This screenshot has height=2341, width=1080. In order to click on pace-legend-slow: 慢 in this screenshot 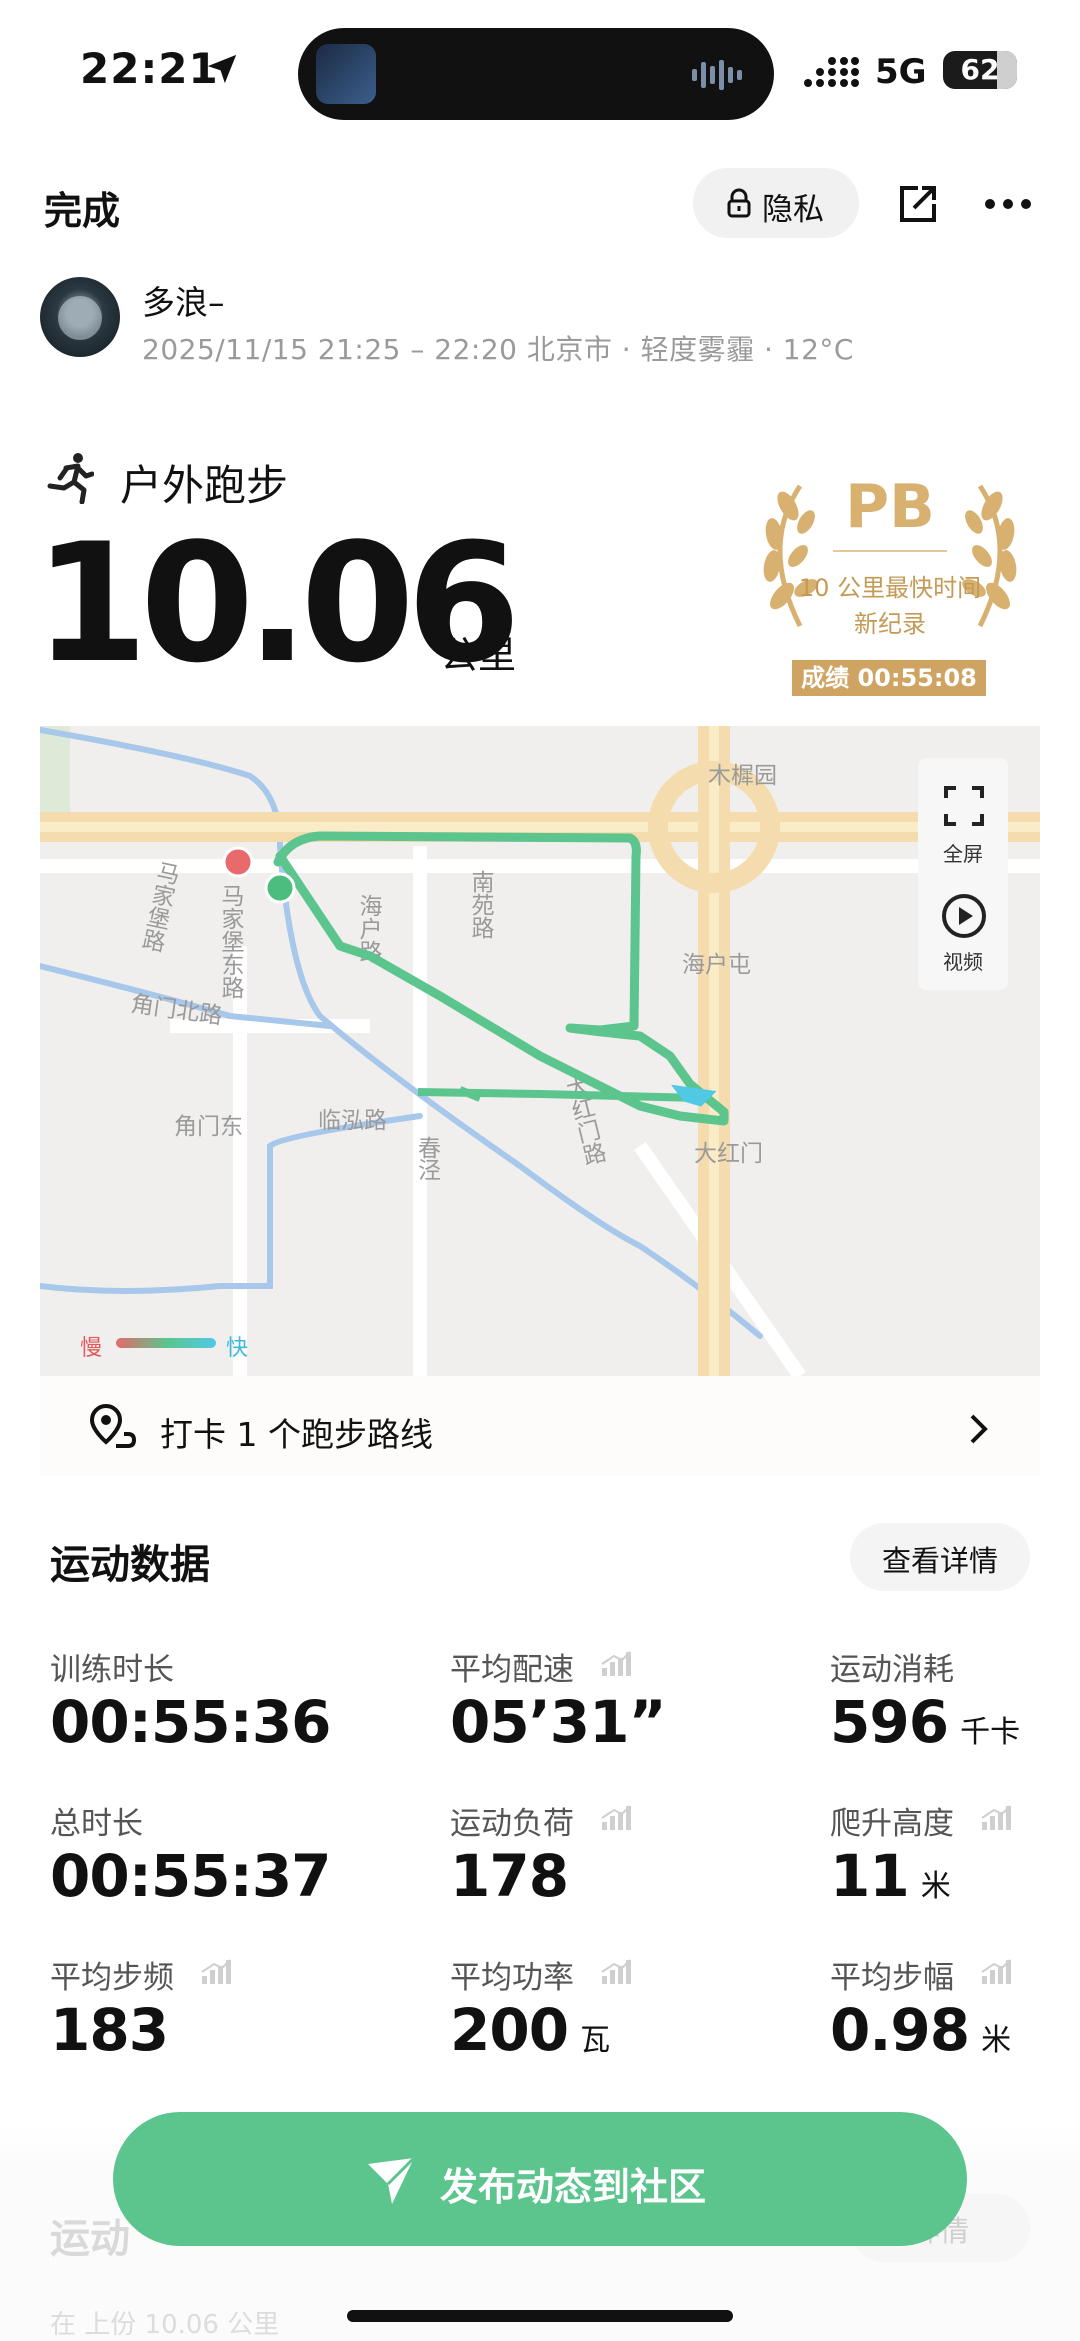, I will do `click(91, 1348)`.